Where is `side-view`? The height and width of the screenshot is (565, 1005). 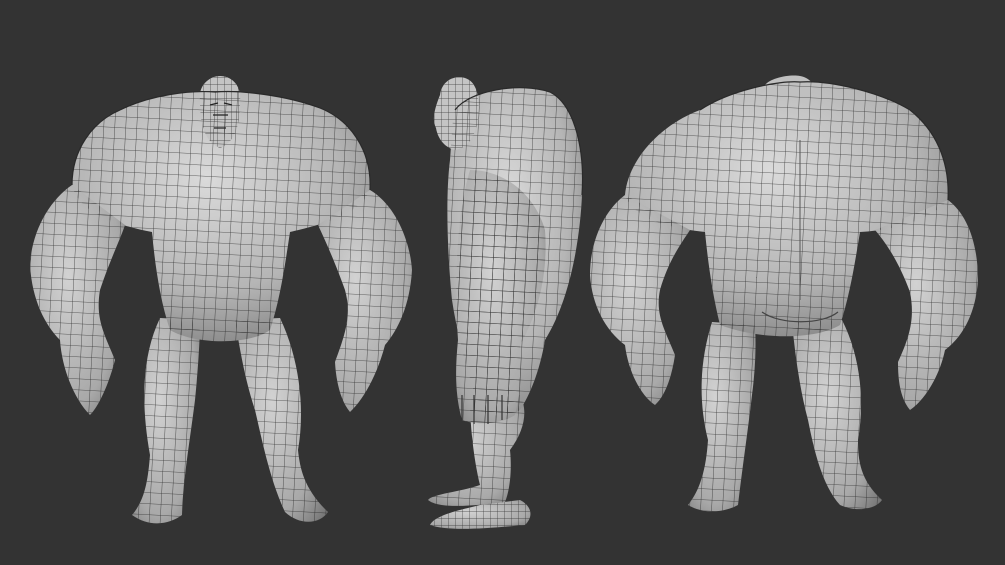 side-view is located at coordinates (506, 303).